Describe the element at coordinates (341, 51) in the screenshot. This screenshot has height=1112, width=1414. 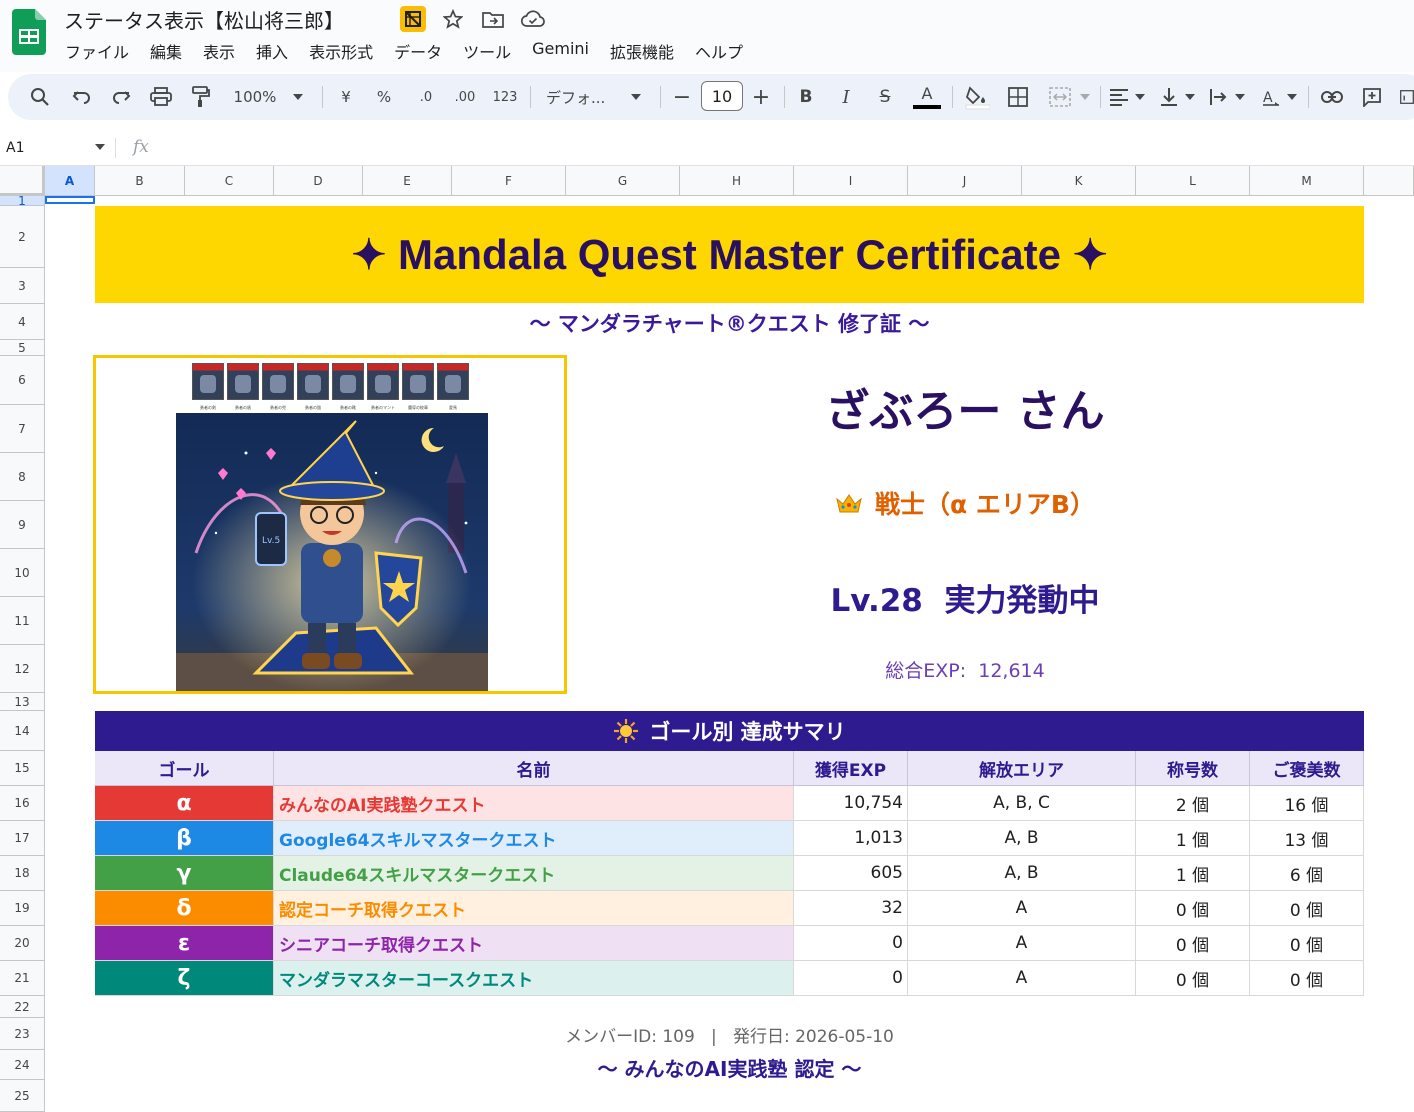
I see `menu-format: 表示形式` at that location.